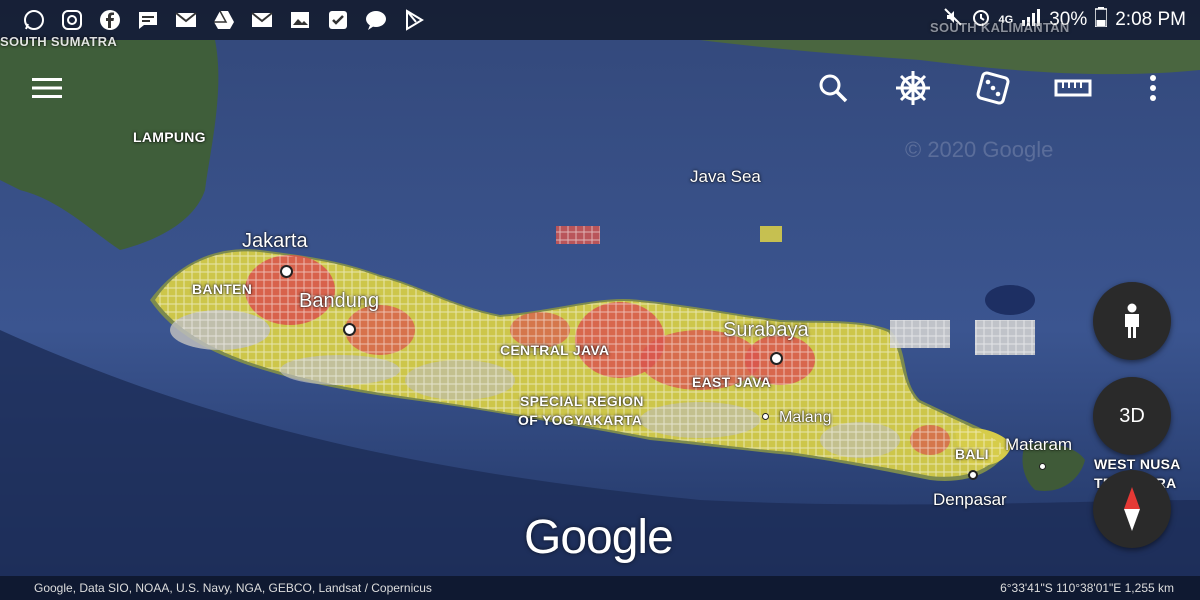 Image resolution: width=1200 pixels, height=600 pixels. What do you see at coordinates (973, 475) in the screenshot?
I see `city-marker-denpasar` at bounding box center [973, 475].